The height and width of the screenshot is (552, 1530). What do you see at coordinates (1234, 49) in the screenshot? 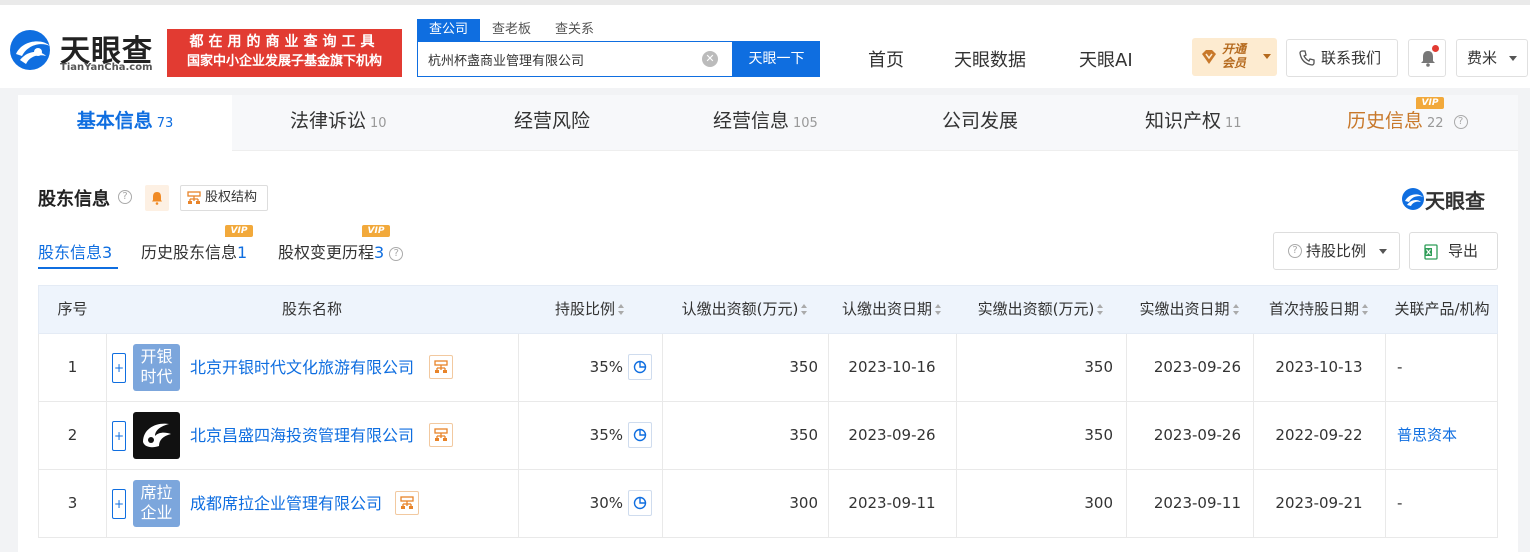
I see `vip-line1: 开通` at bounding box center [1234, 49].